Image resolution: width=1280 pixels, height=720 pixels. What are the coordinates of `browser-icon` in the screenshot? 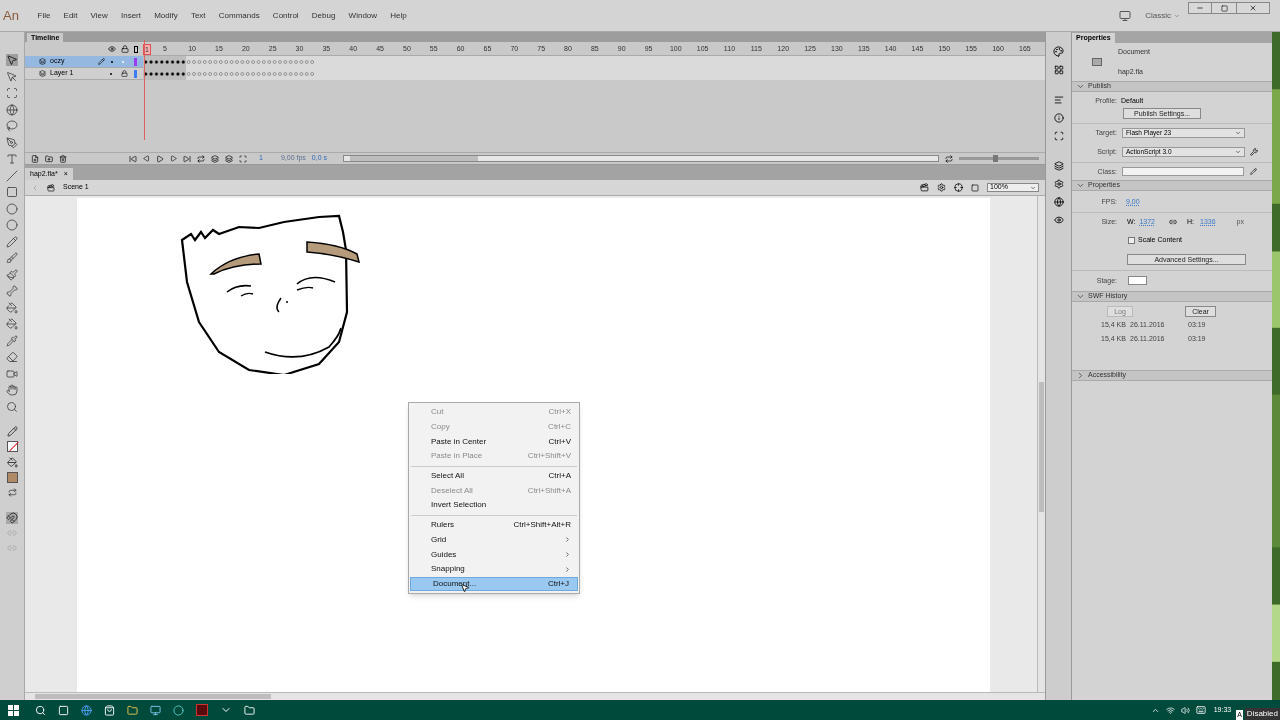 It's located at (86, 710).